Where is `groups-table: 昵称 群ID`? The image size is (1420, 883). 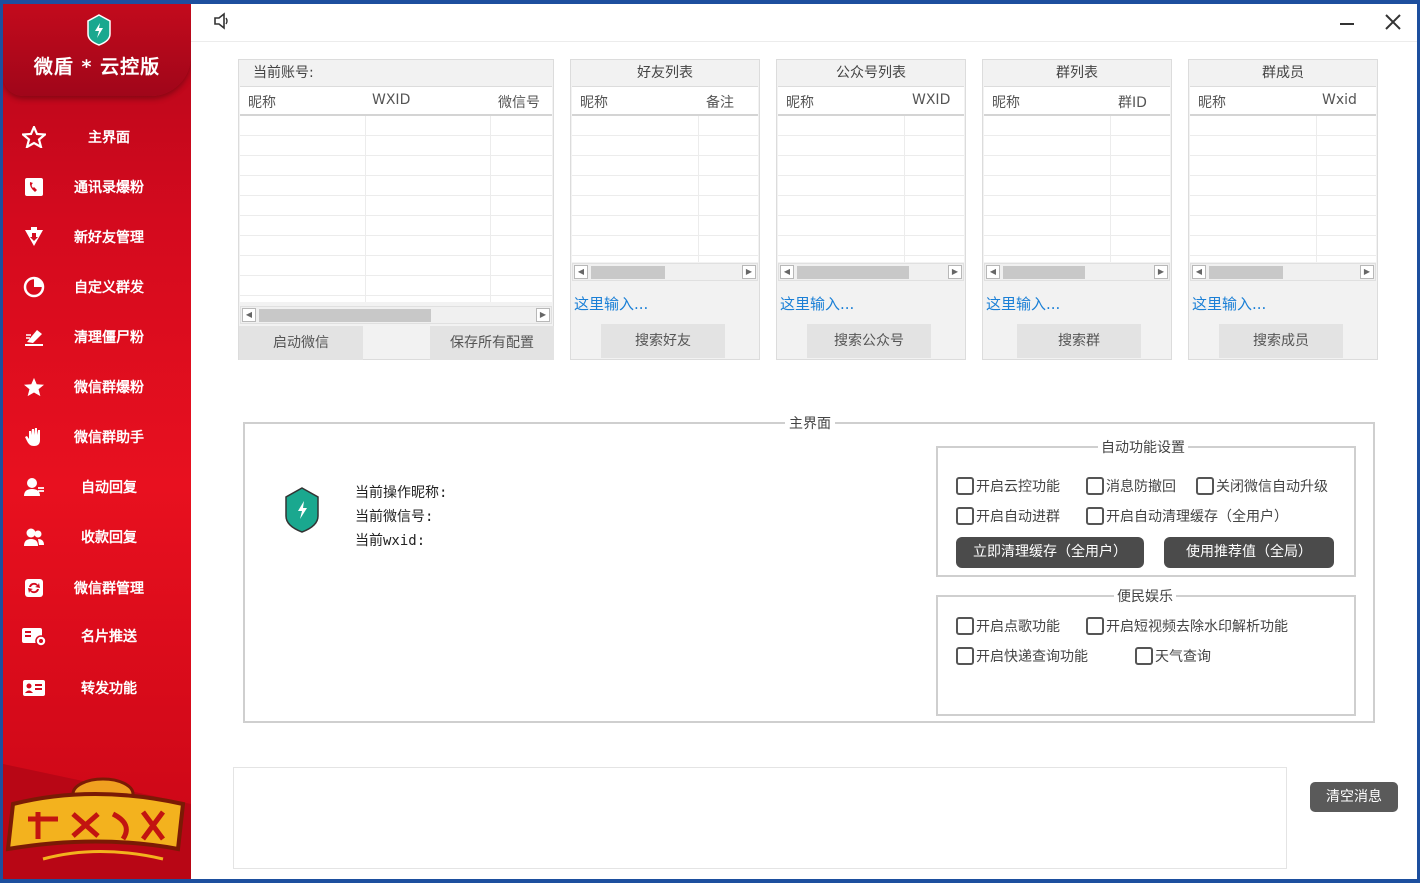 groups-table: 昵称 群ID is located at coordinates (1077, 174).